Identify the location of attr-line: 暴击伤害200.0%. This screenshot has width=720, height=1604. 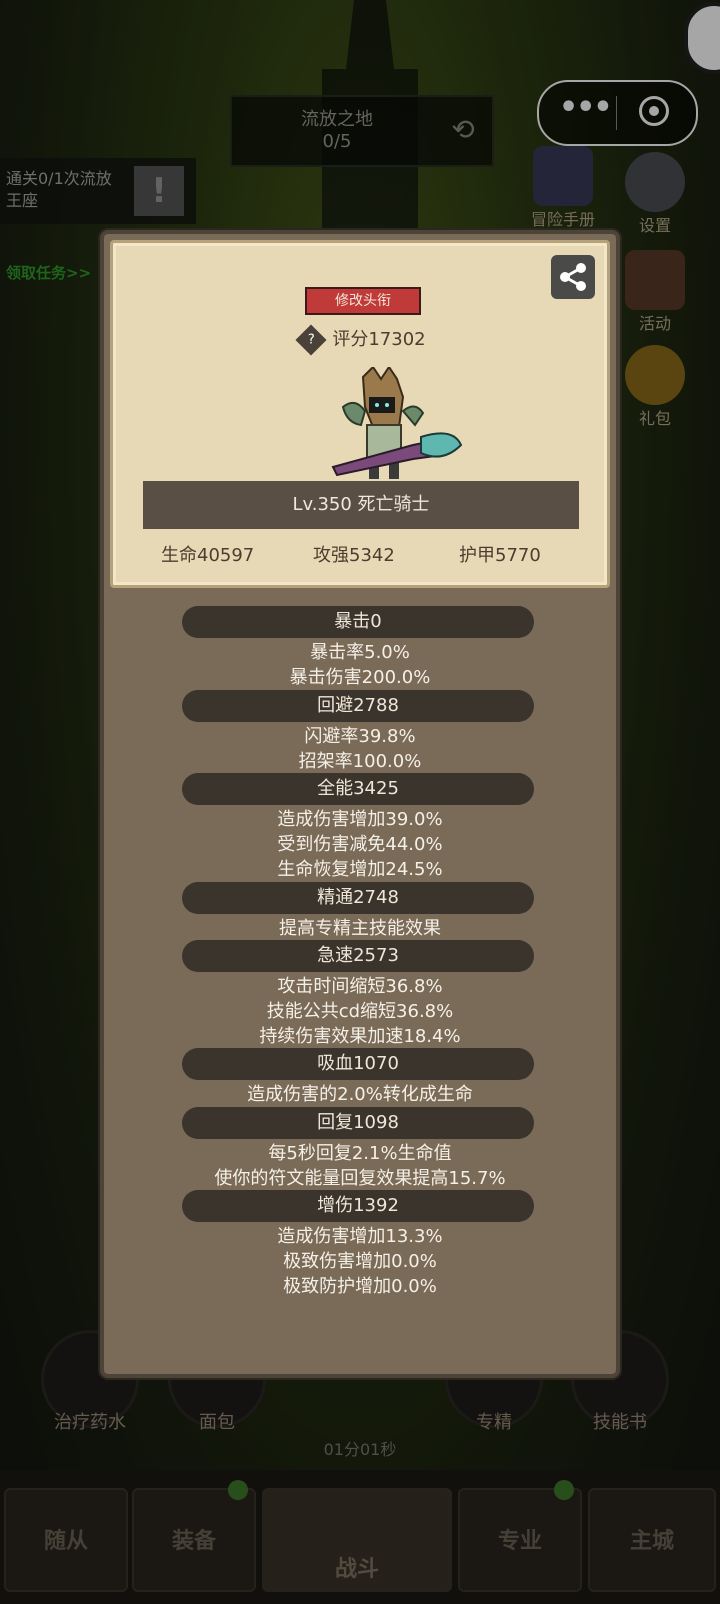
(360, 677).